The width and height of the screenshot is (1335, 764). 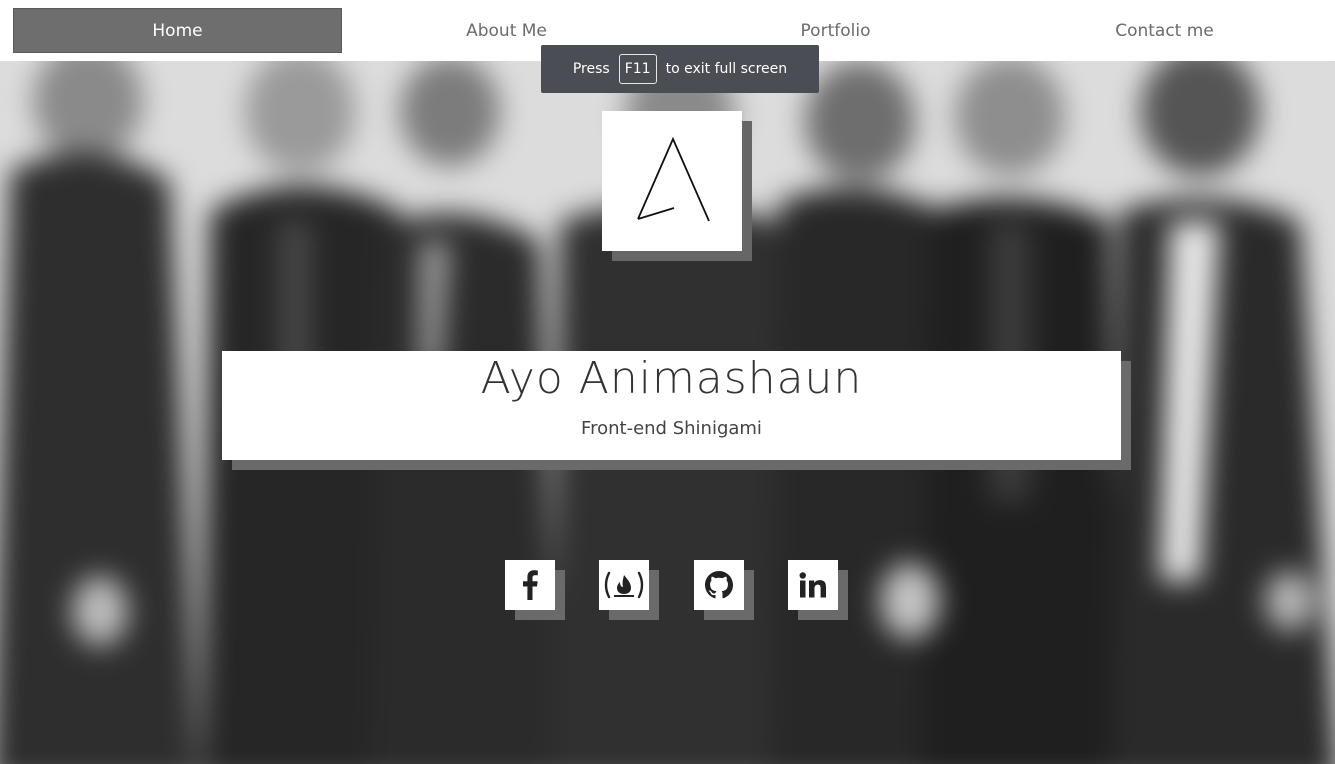 I want to click on social-facebook, so click(x=535, y=590).